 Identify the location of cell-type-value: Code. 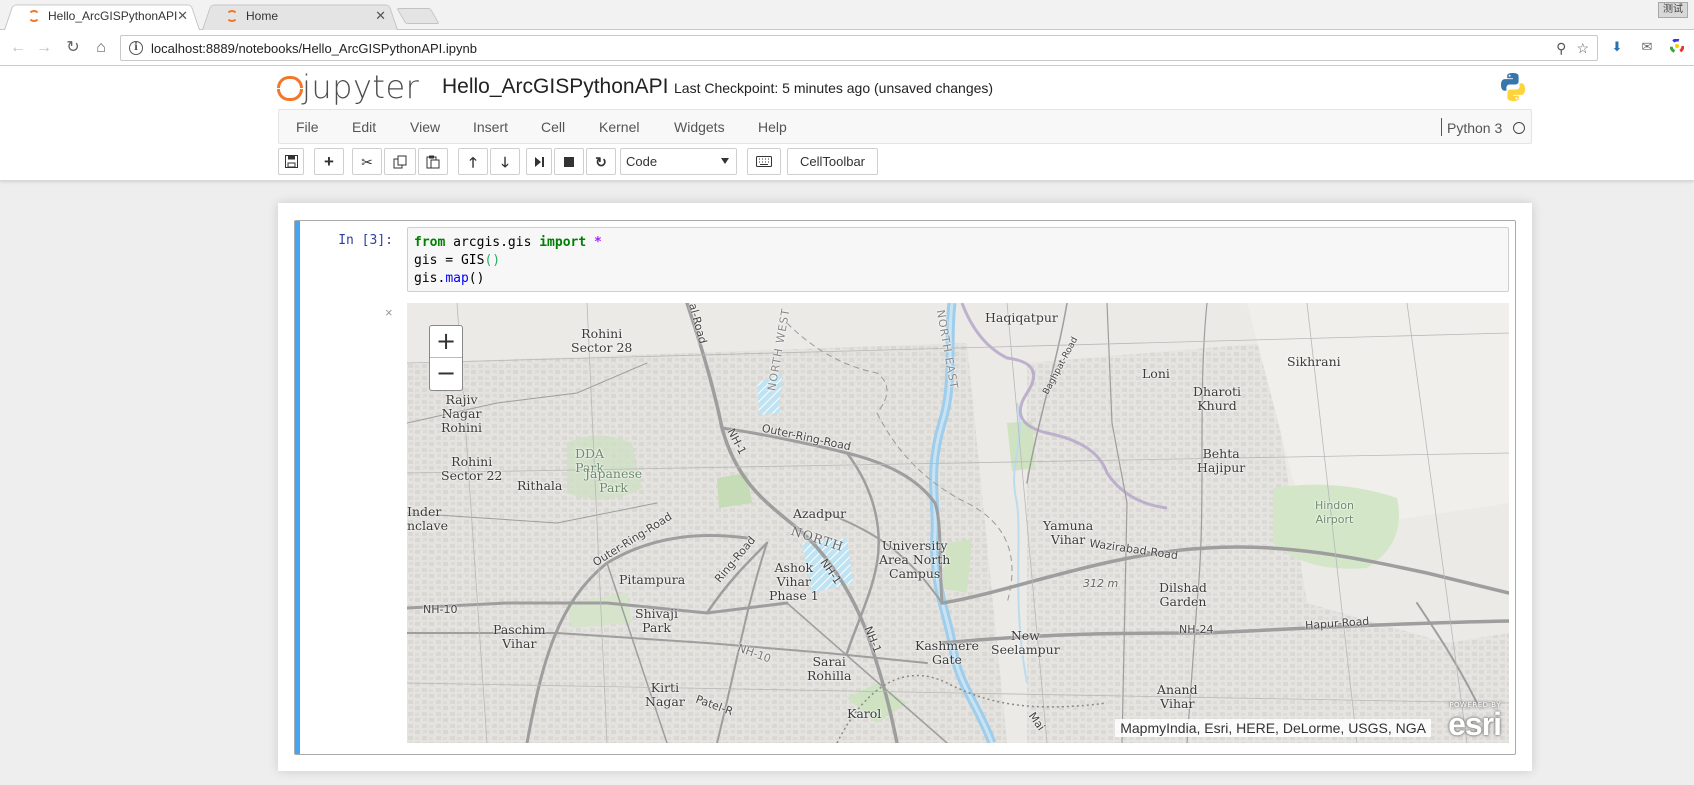
(642, 161).